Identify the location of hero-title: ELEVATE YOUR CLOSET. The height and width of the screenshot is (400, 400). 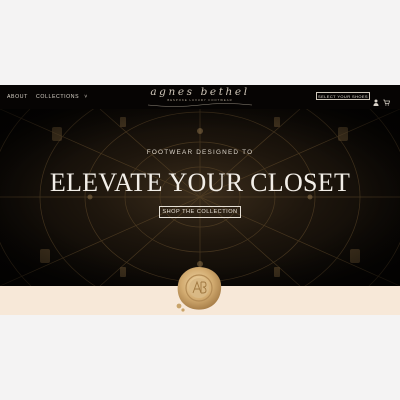
(200, 182).